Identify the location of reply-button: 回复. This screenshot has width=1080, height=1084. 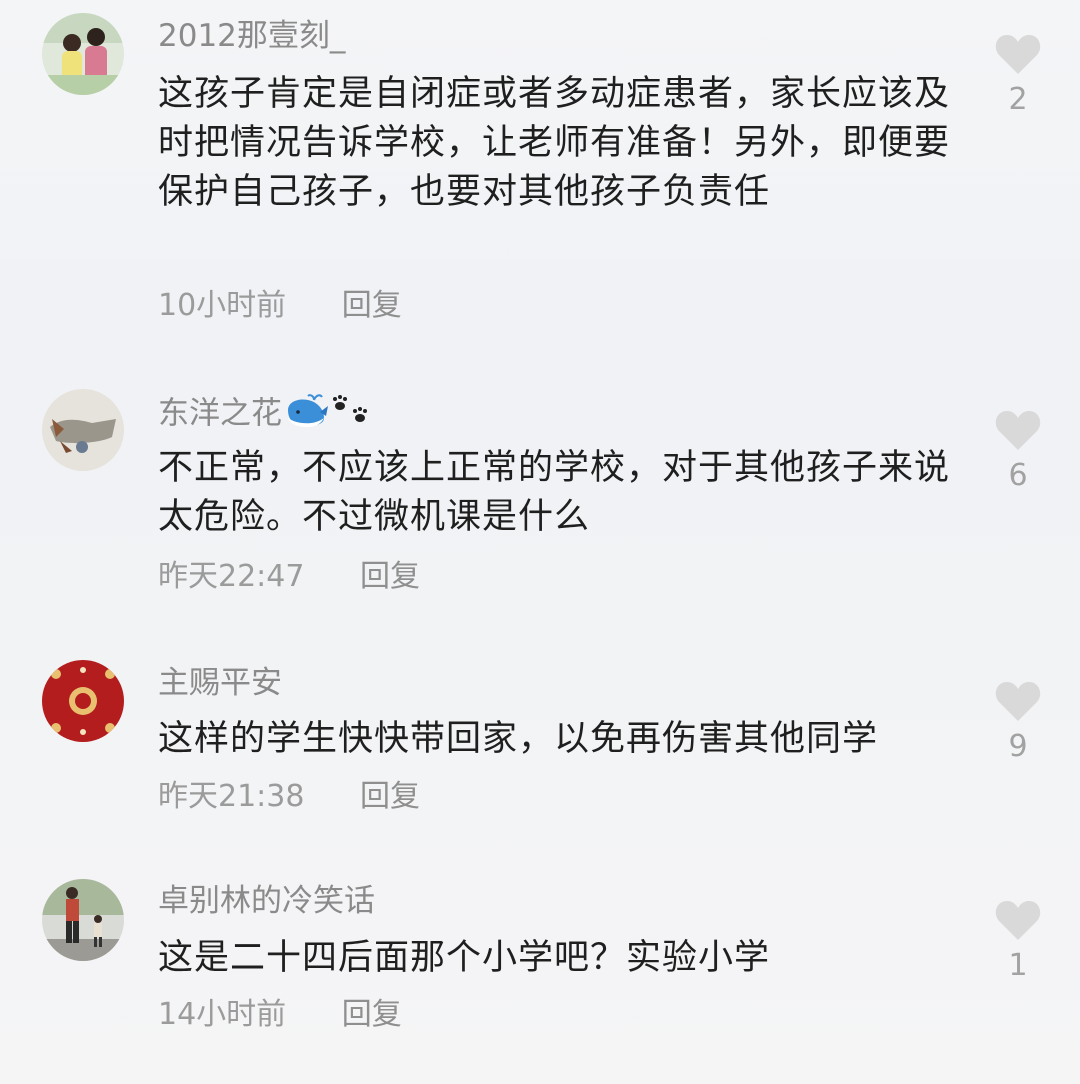
(372, 1015).